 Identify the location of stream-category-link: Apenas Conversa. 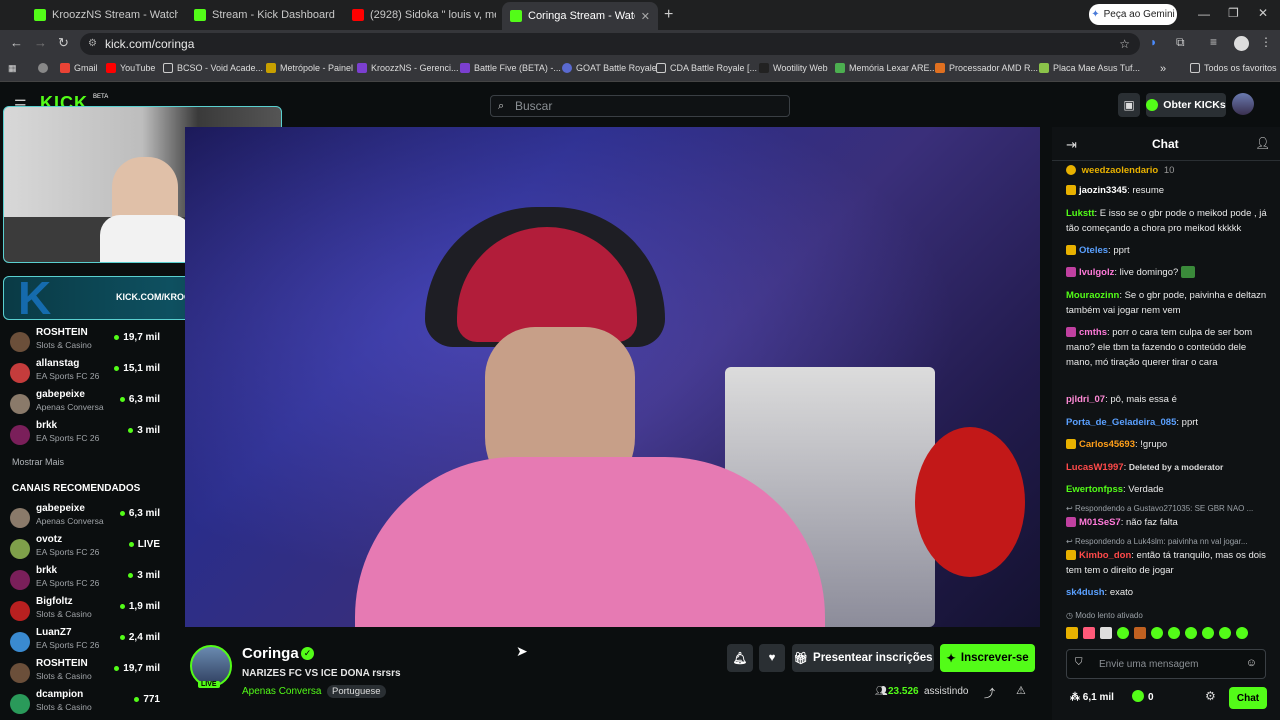
(282, 691).